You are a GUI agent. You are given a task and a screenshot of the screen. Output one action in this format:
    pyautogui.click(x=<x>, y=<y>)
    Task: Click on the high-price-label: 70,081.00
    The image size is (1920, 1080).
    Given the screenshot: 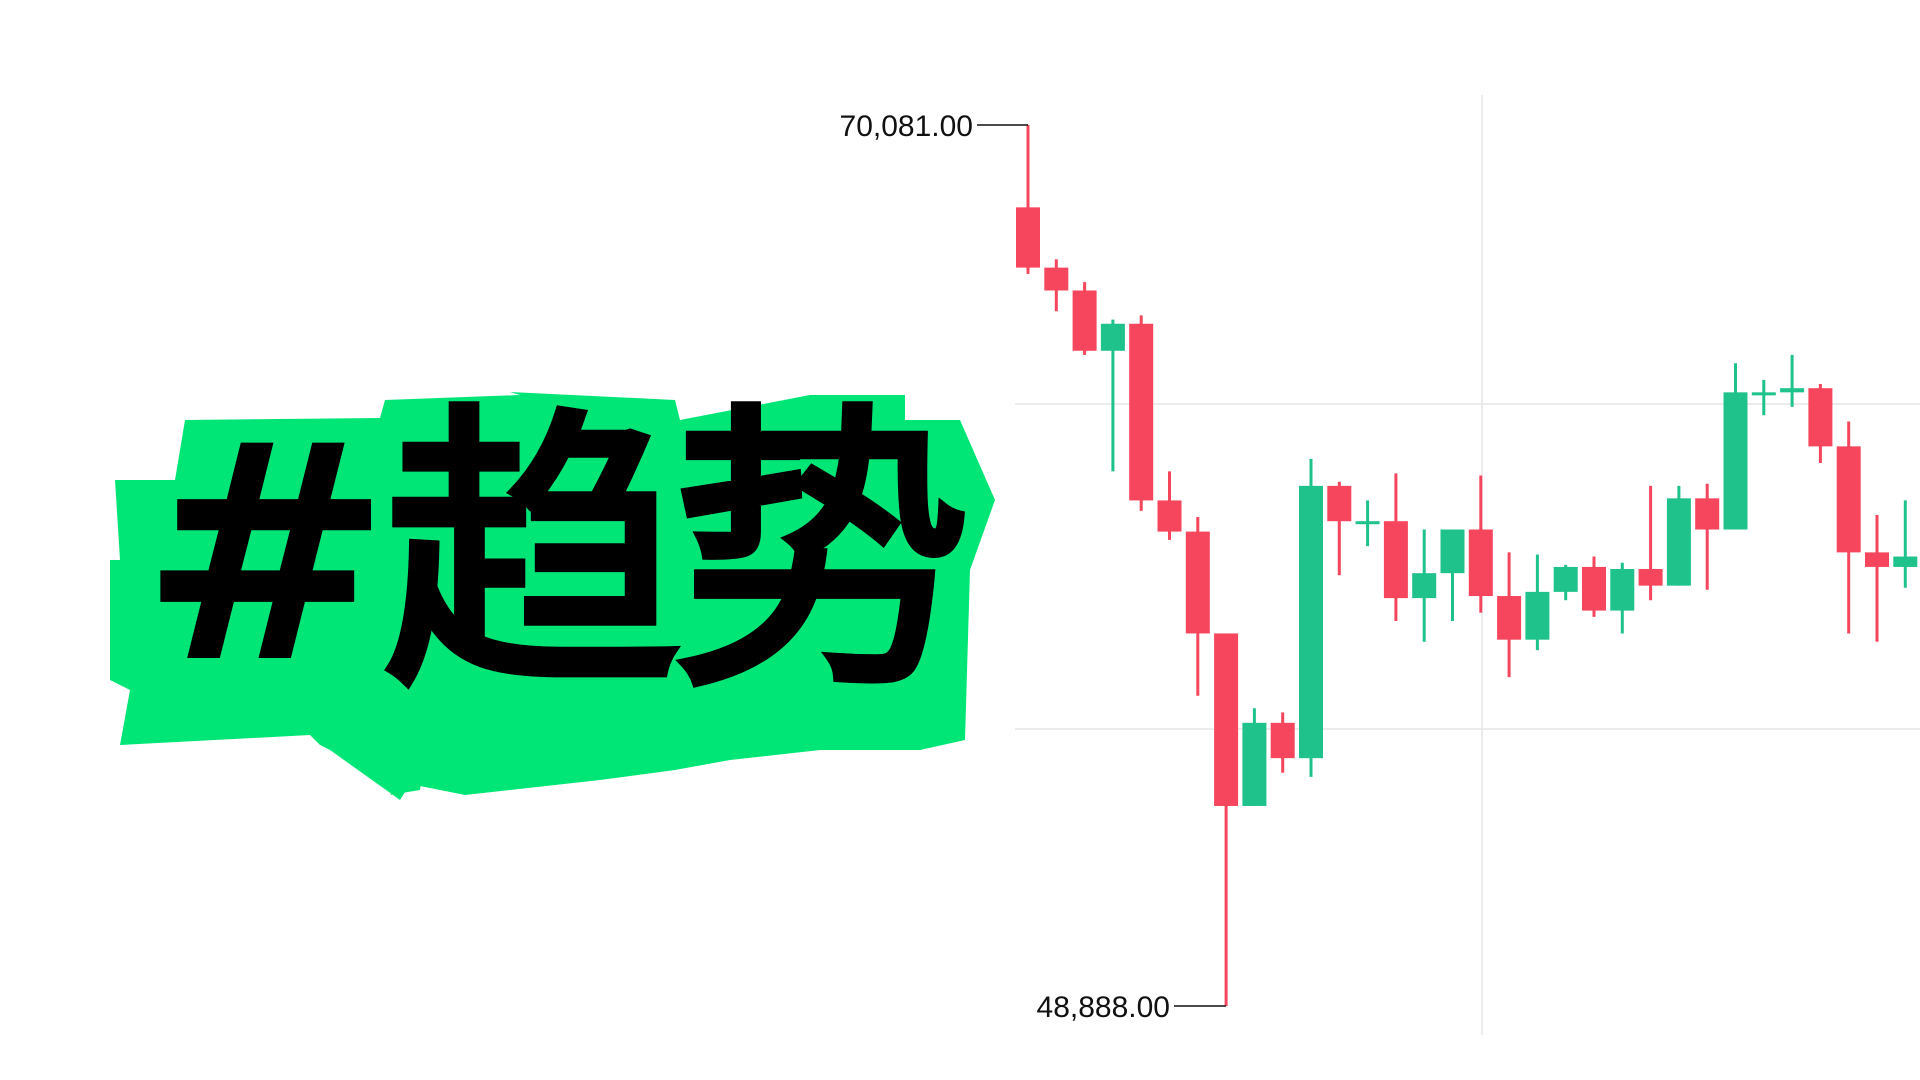 What is the action you would take?
    pyautogui.click(x=906, y=126)
    